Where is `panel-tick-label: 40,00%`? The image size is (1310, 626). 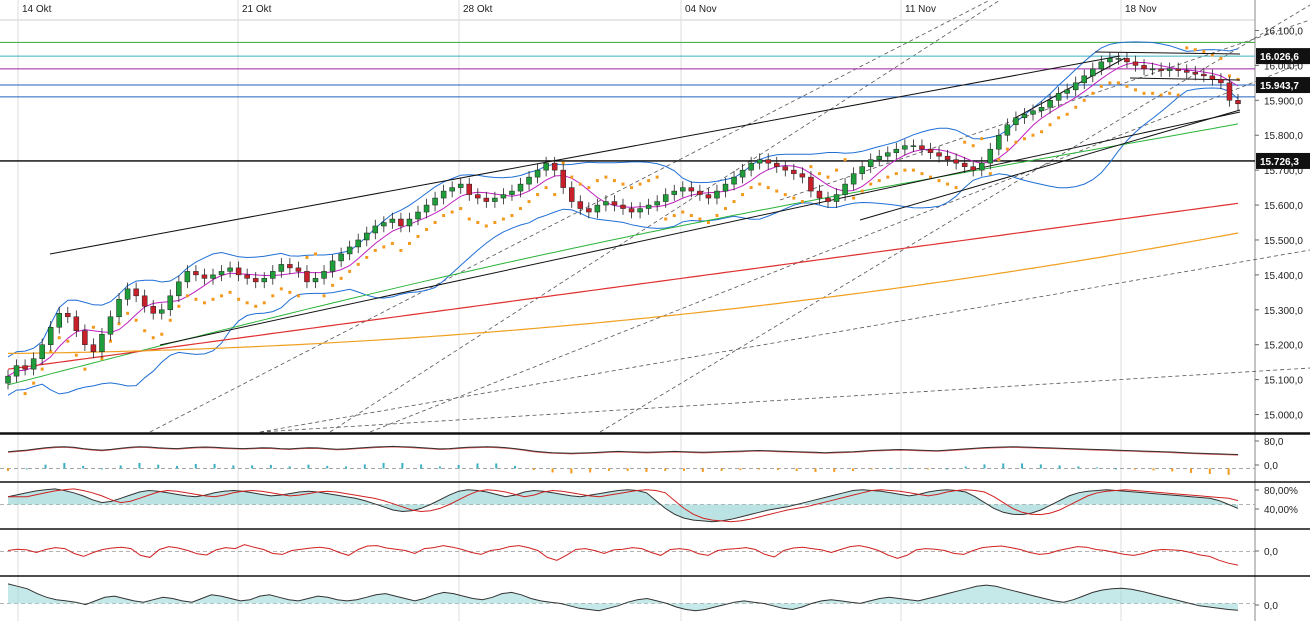 panel-tick-label: 40,00% is located at coordinates (1281, 510).